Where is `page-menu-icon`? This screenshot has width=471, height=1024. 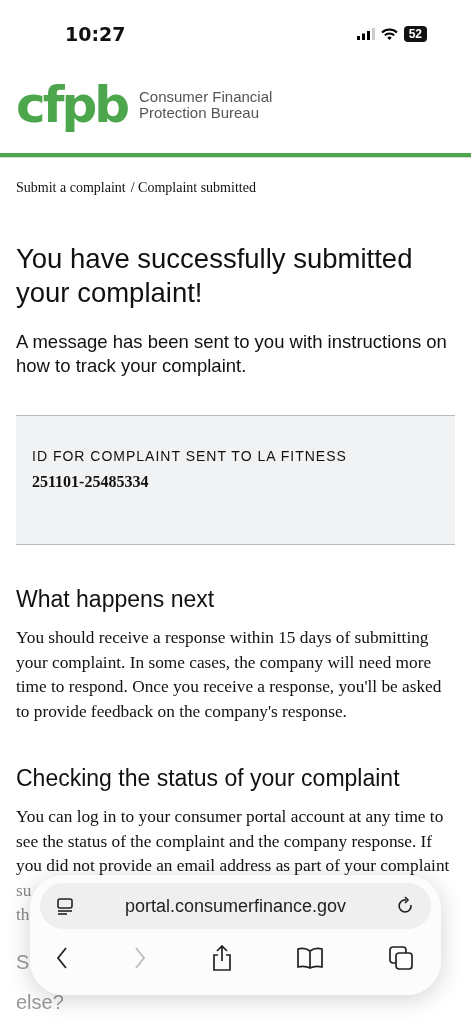 page-menu-icon is located at coordinates (65, 906).